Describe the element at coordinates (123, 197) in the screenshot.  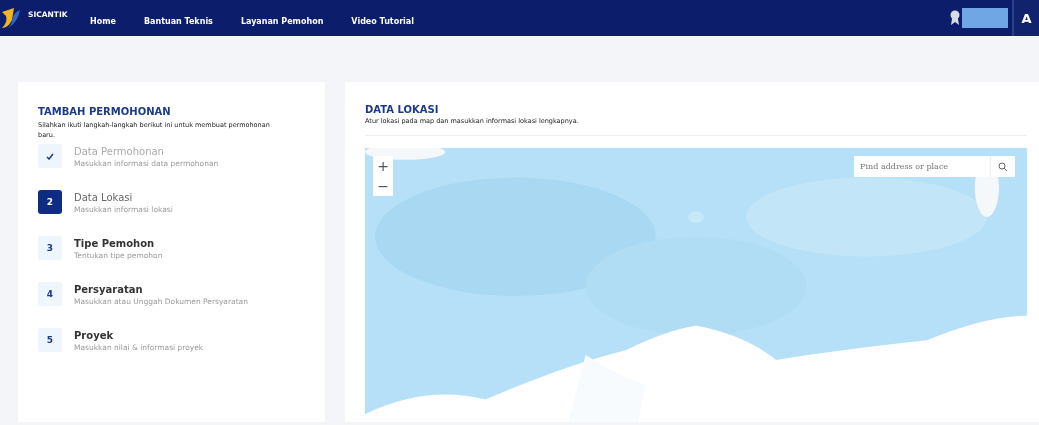
I see `step-title: Data Lokasi` at that location.